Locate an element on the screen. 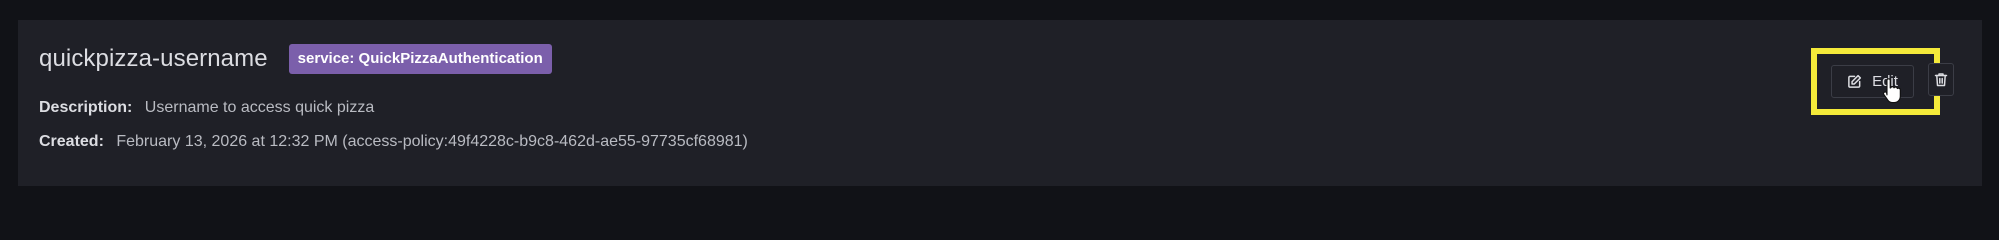 The height and width of the screenshot is (240, 1999). secret-name: quickpizza-username is located at coordinates (153, 58).